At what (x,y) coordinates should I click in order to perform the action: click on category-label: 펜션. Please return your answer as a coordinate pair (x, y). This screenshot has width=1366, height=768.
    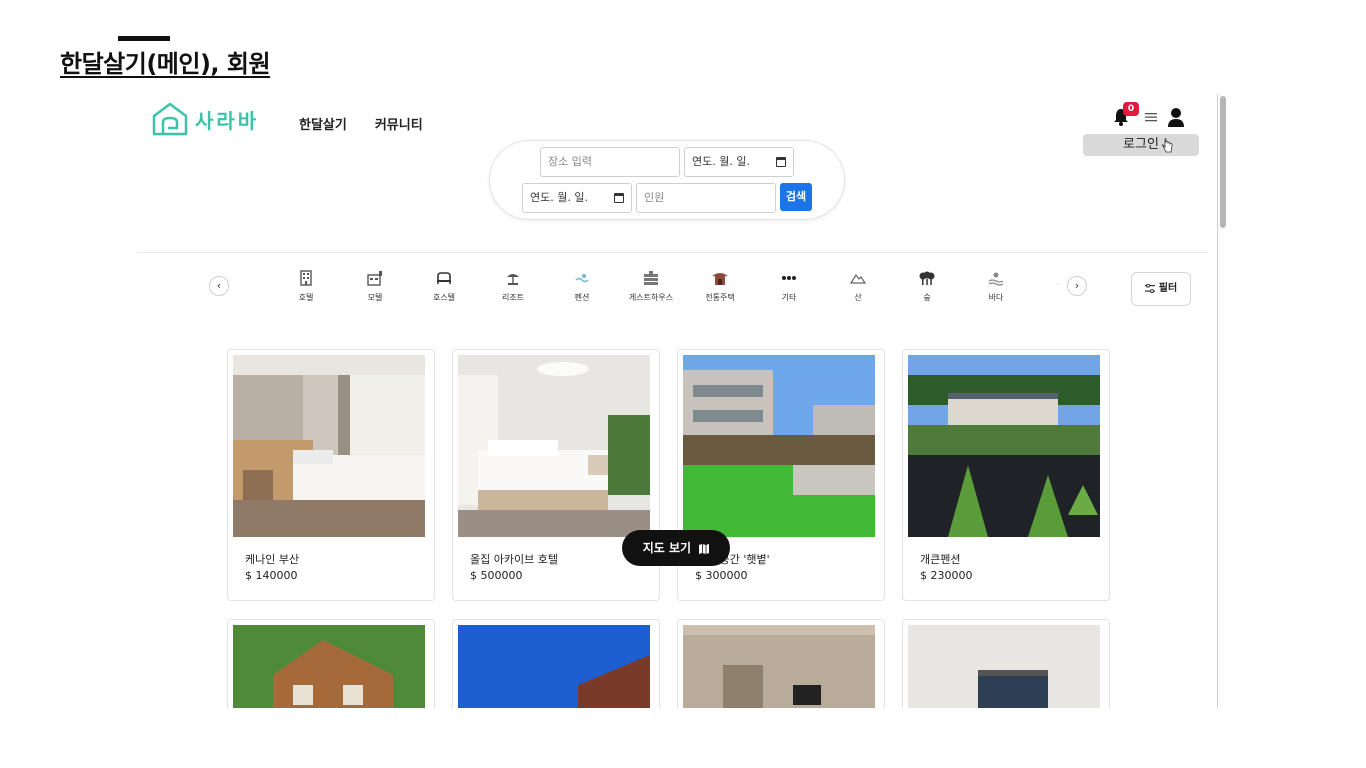
    Looking at the image, I should click on (582, 297).